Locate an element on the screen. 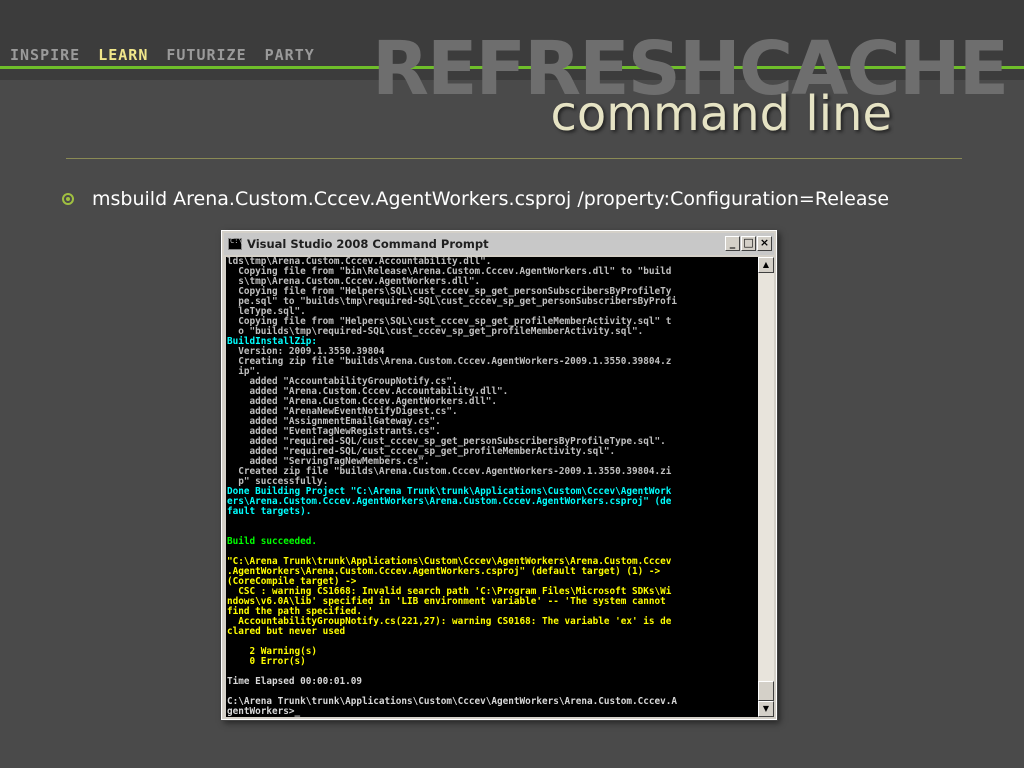 This screenshot has height=768, width=1024. title-divider is located at coordinates (514, 158).